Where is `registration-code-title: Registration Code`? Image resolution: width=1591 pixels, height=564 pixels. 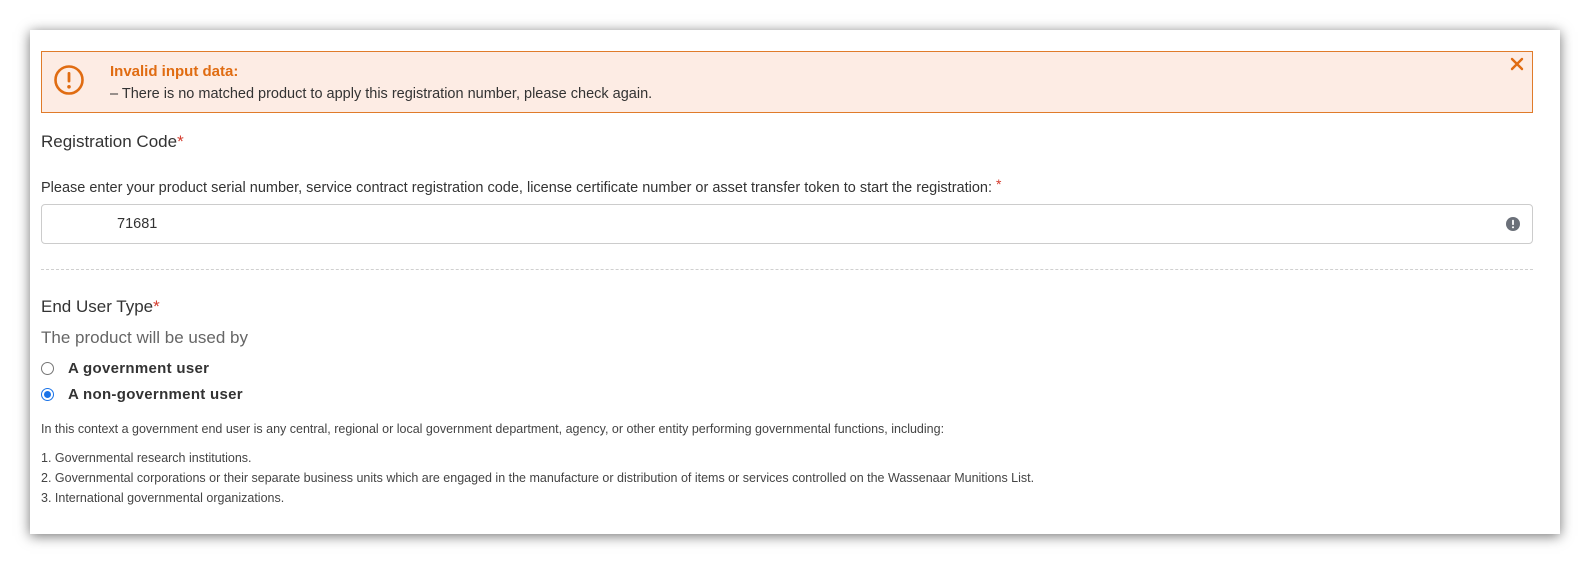 registration-code-title: Registration Code is located at coordinates (109, 141).